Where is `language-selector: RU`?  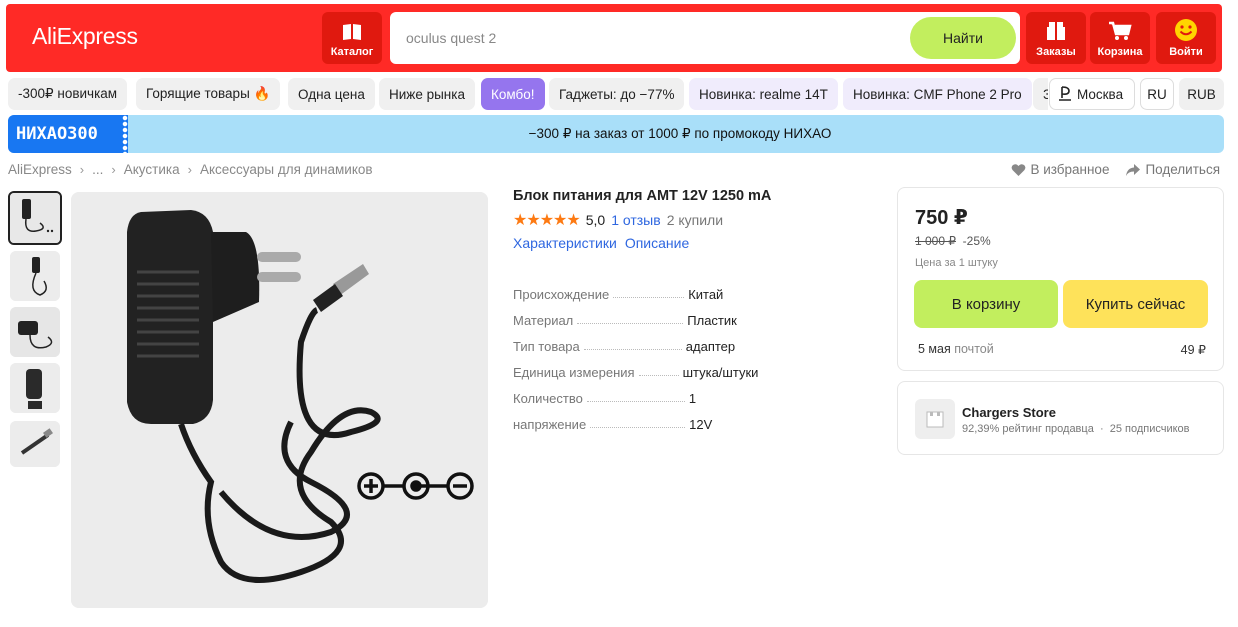 language-selector: RU is located at coordinates (1157, 94).